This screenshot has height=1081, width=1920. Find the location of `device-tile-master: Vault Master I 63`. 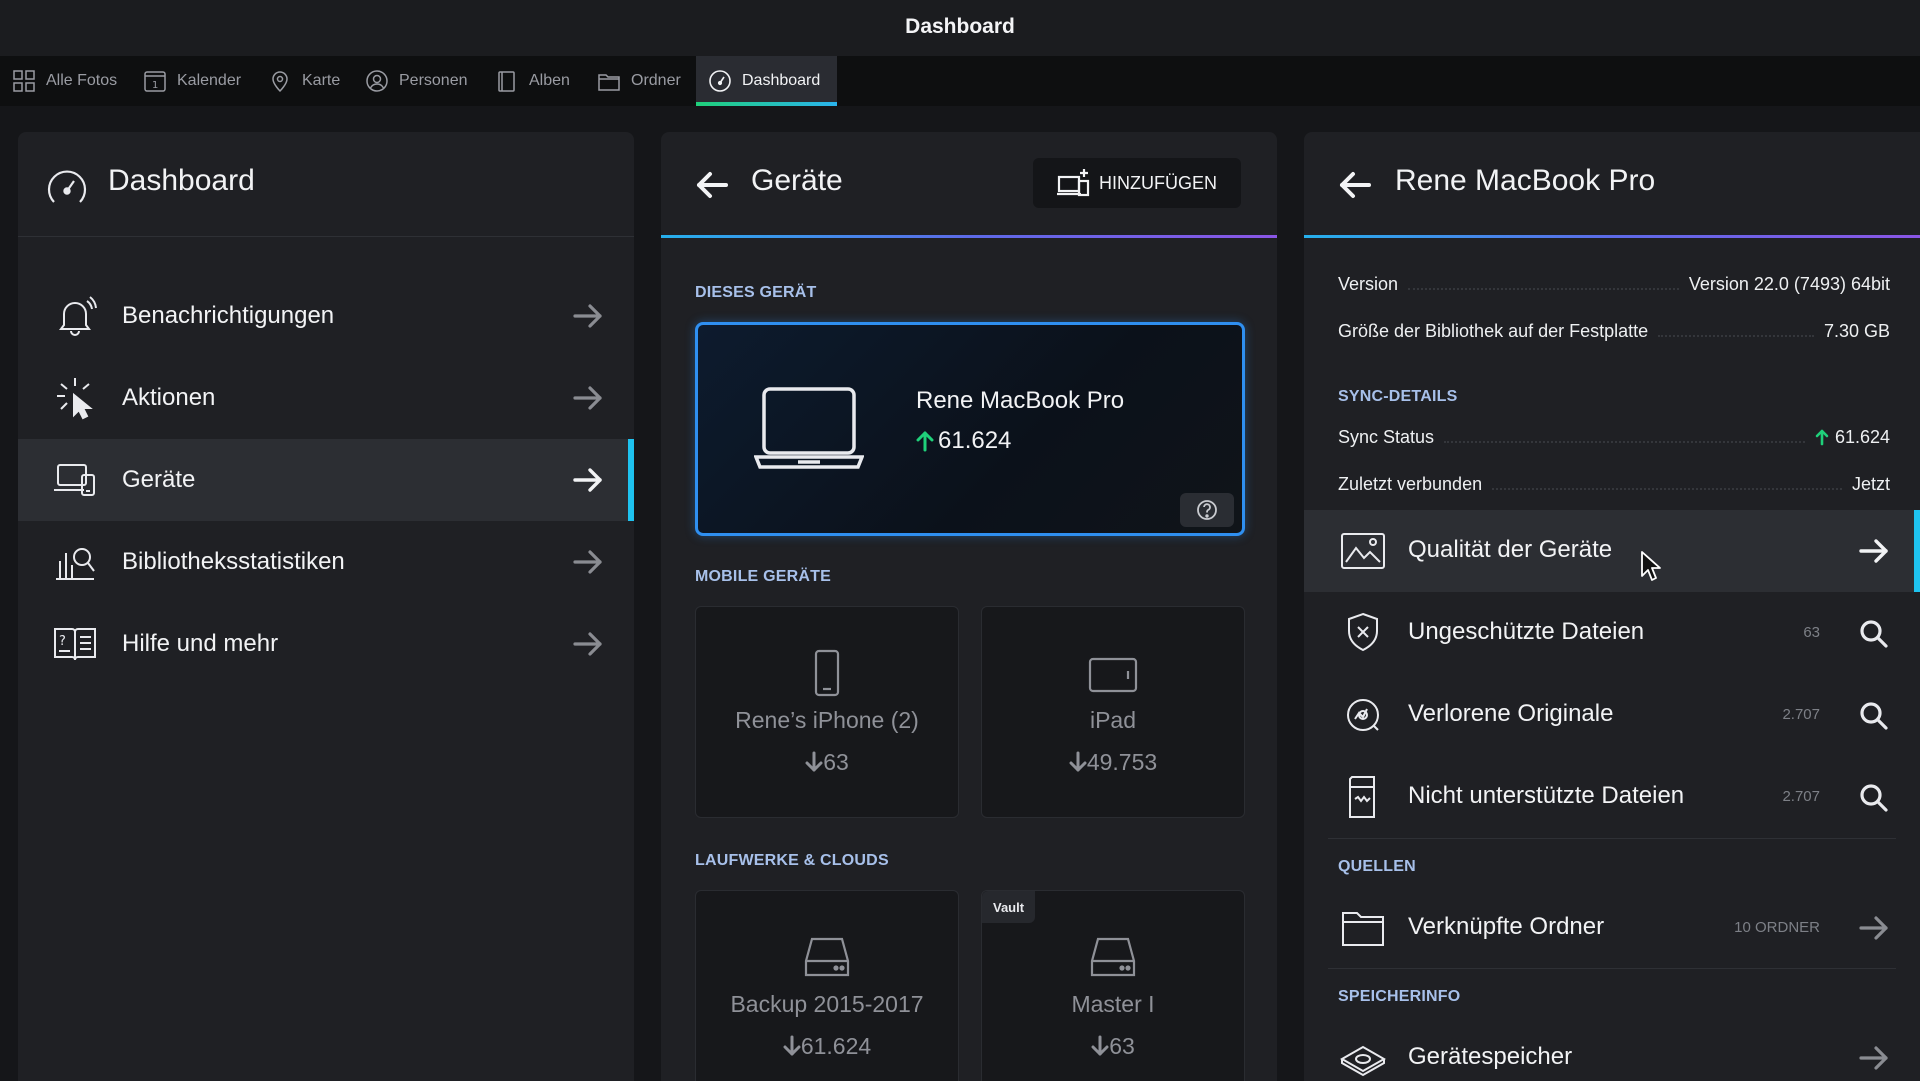

device-tile-master: Vault Master I 63 is located at coordinates (1113, 985).